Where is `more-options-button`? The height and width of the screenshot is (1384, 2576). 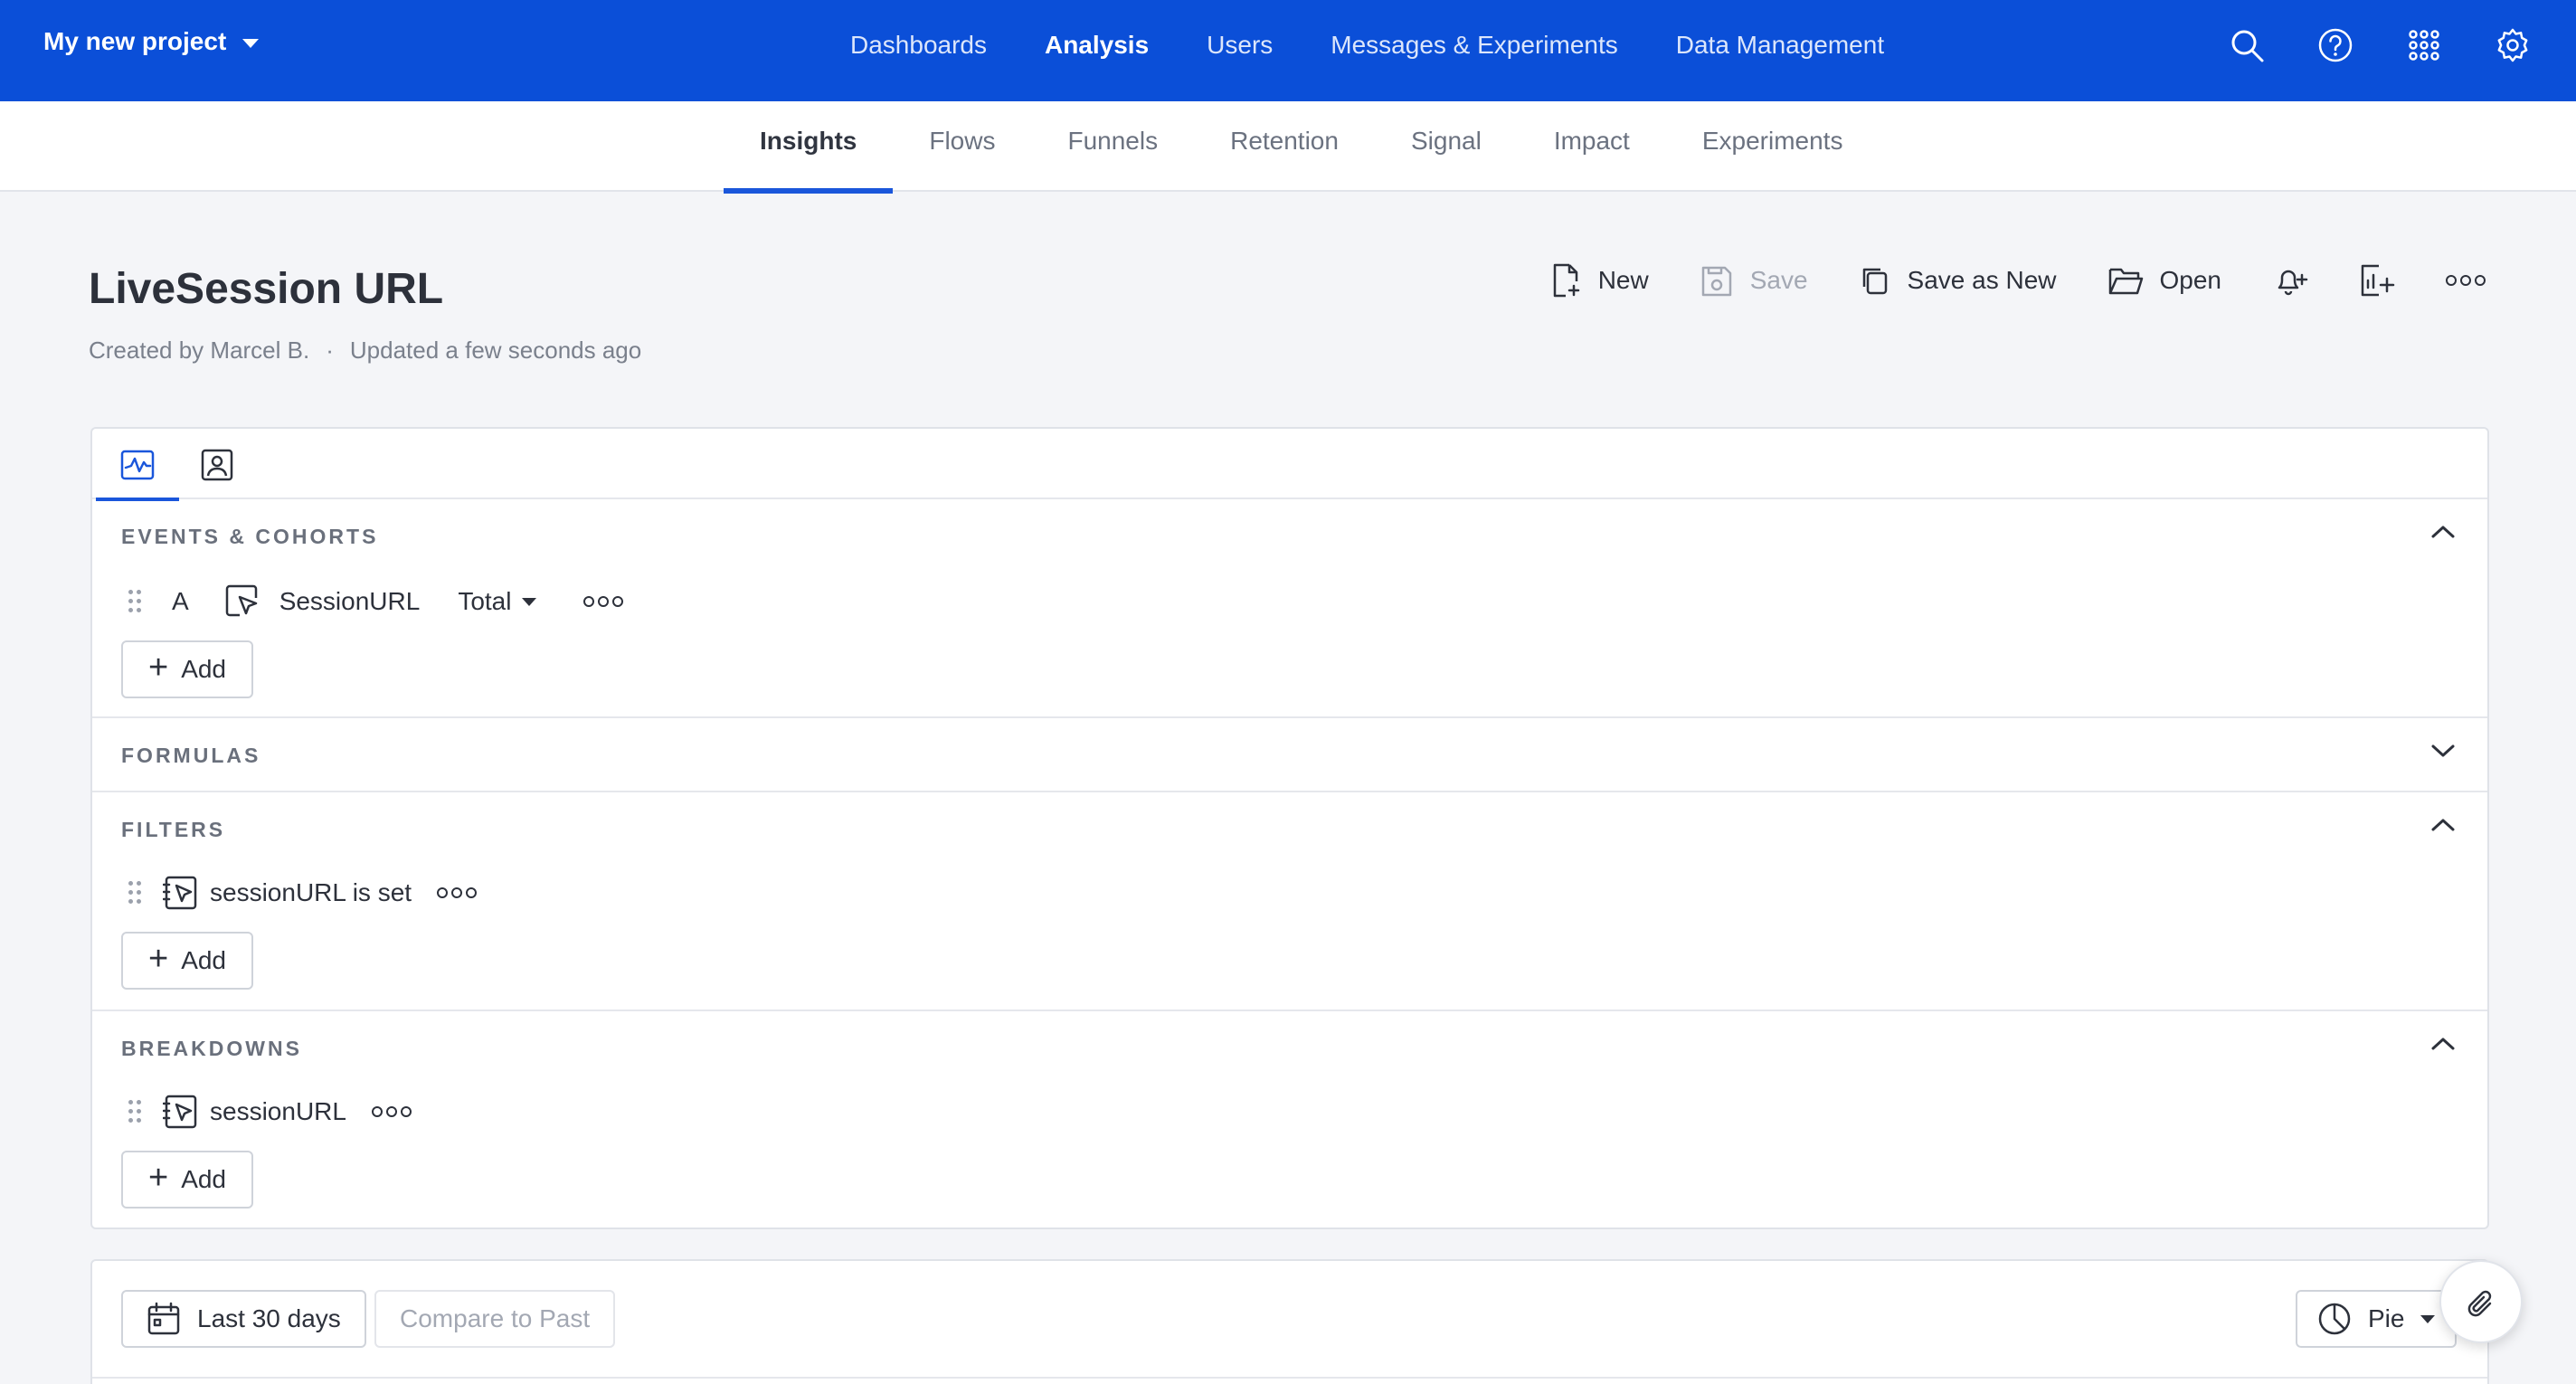 more-options-button is located at coordinates (2466, 281).